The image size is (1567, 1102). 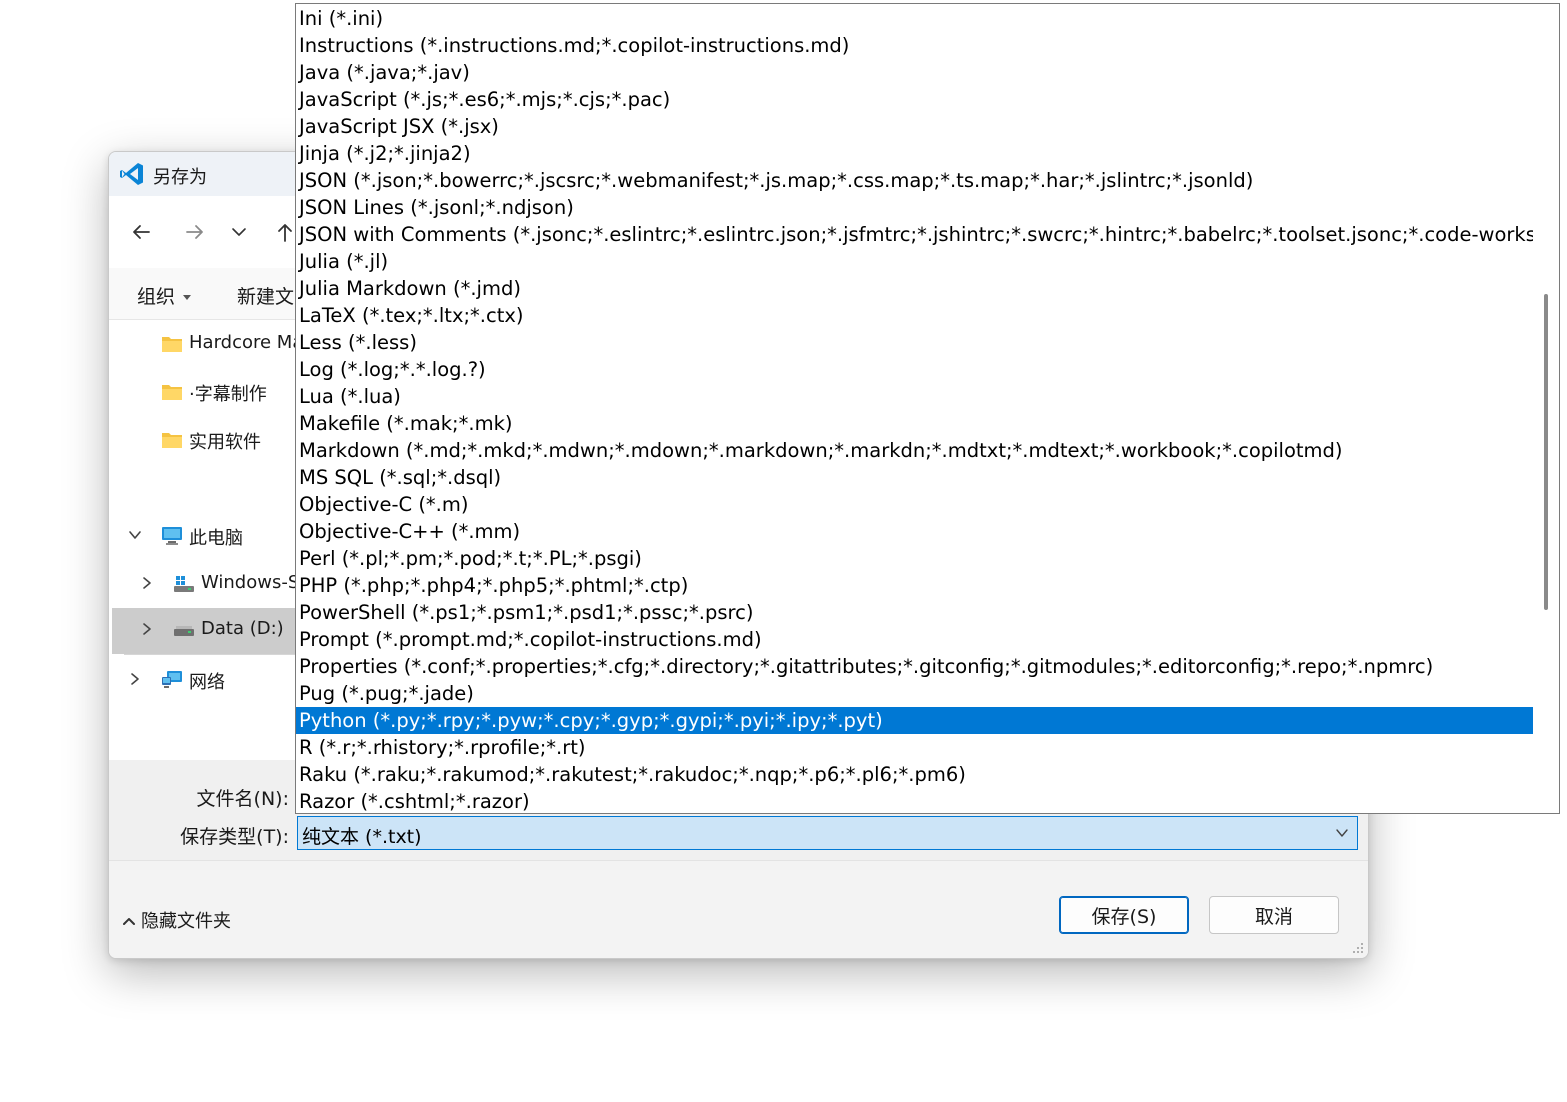 I want to click on sidebar-item-hardcore: Hardcore Ma, so click(x=206, y=344).